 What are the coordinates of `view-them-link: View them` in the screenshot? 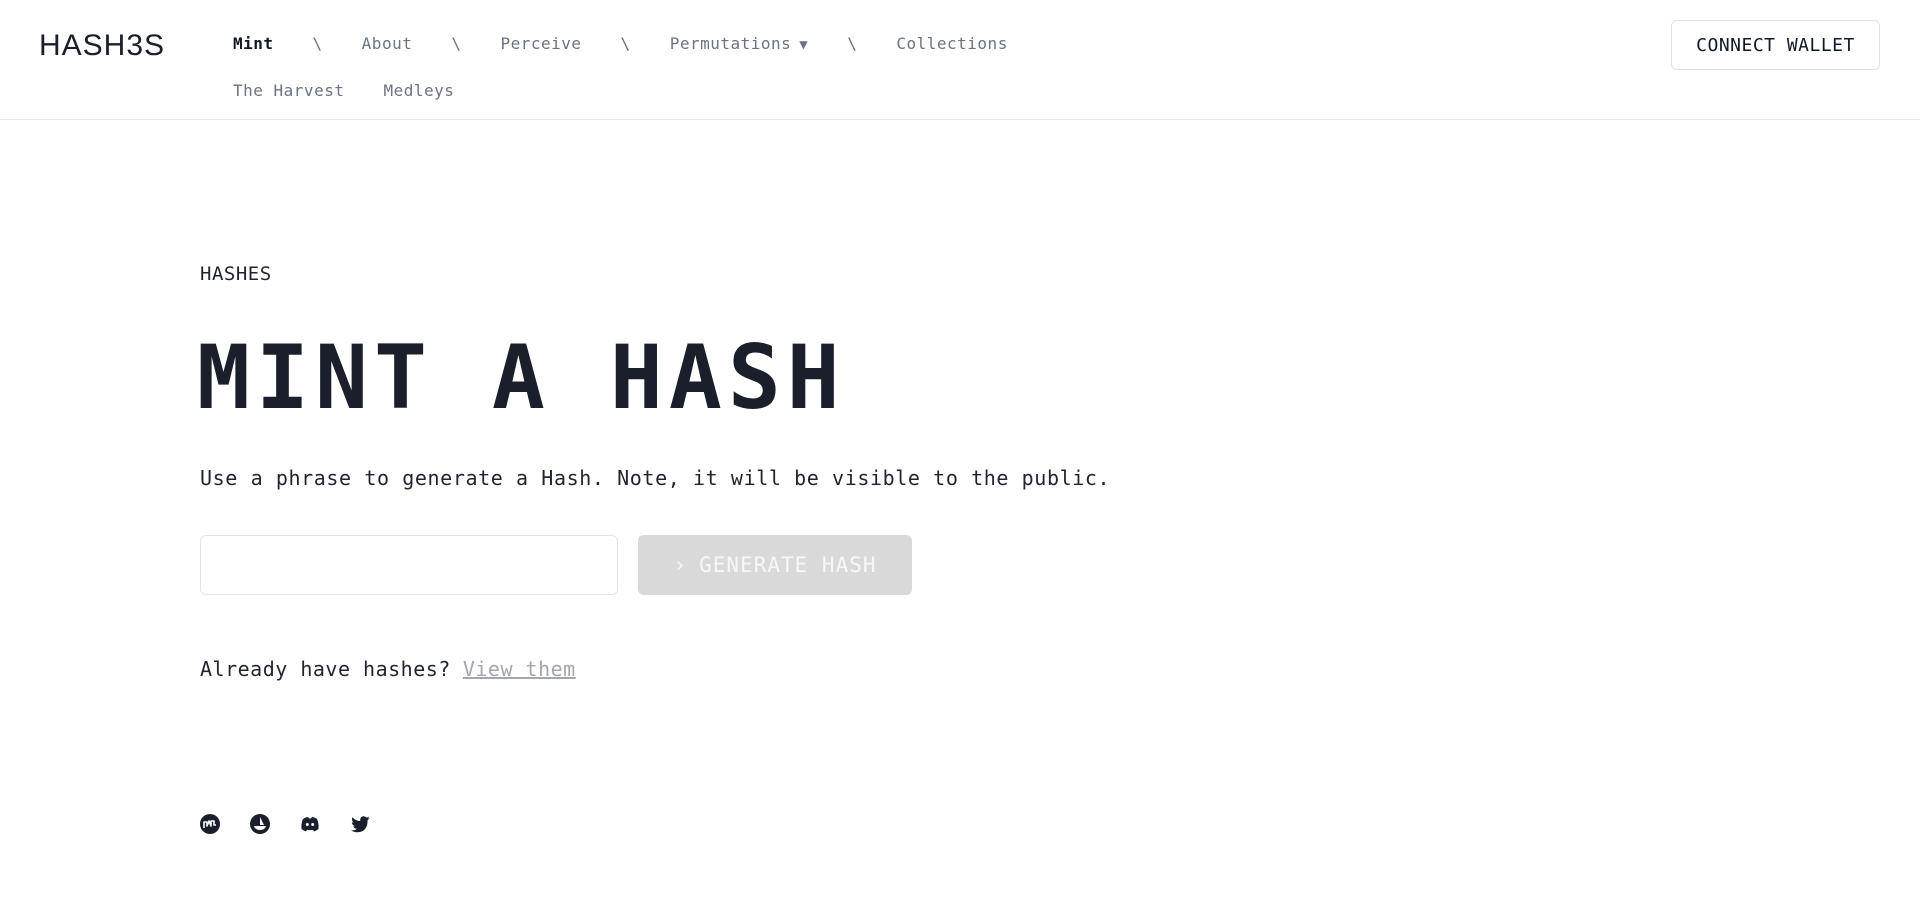 It's located at (519, 669).